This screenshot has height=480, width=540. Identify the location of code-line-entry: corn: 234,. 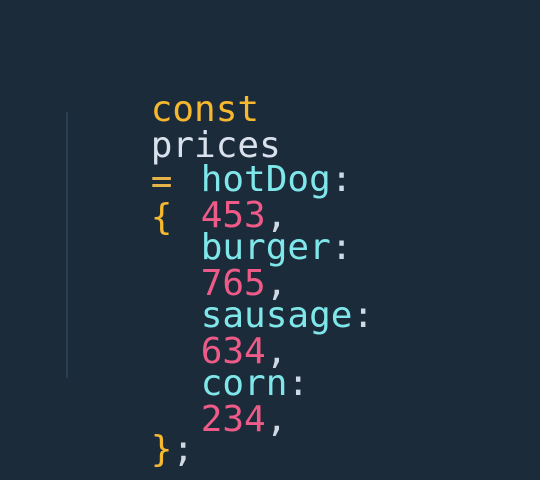
(211, 384).